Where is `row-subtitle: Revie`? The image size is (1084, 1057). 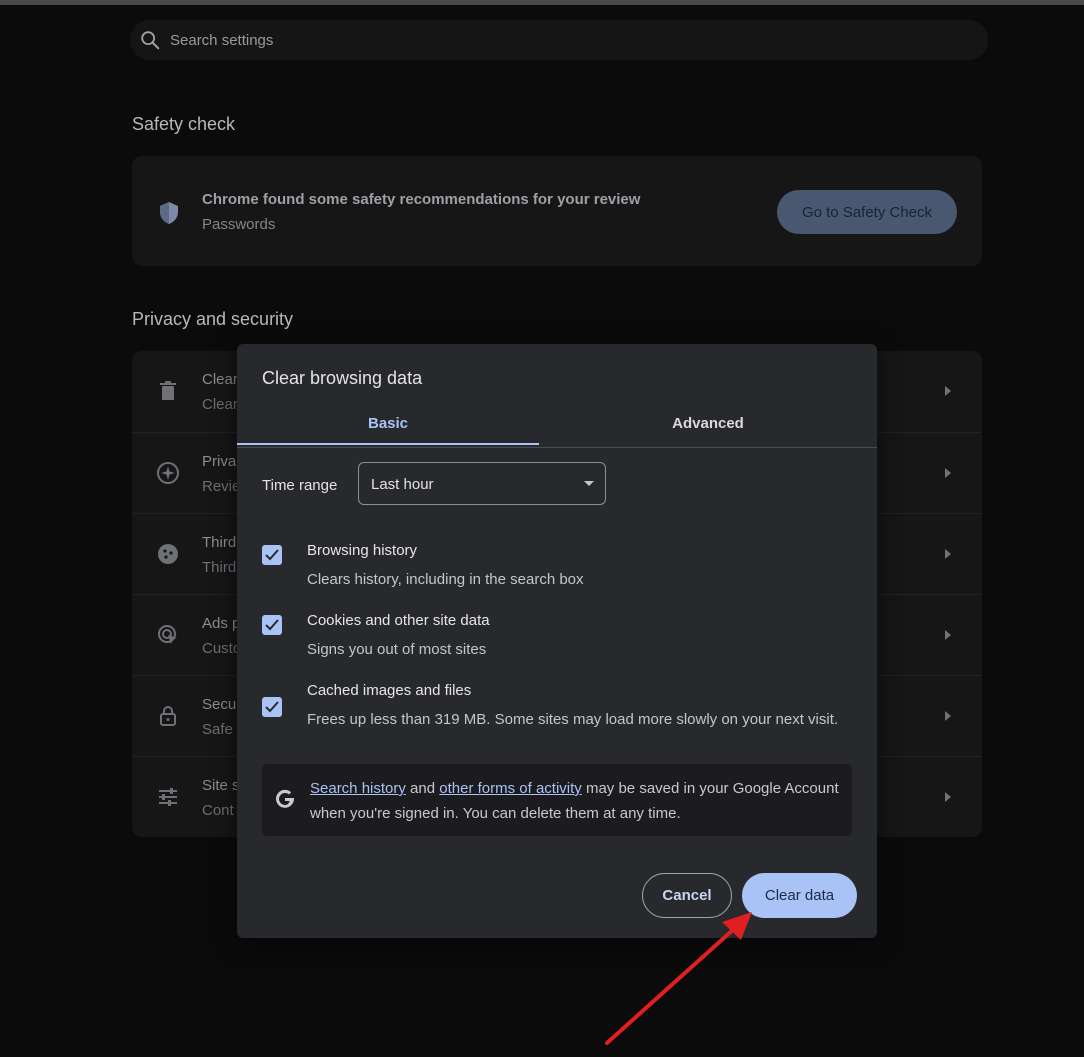
row-subtitle: Revie is located at coordinates (221, 486).